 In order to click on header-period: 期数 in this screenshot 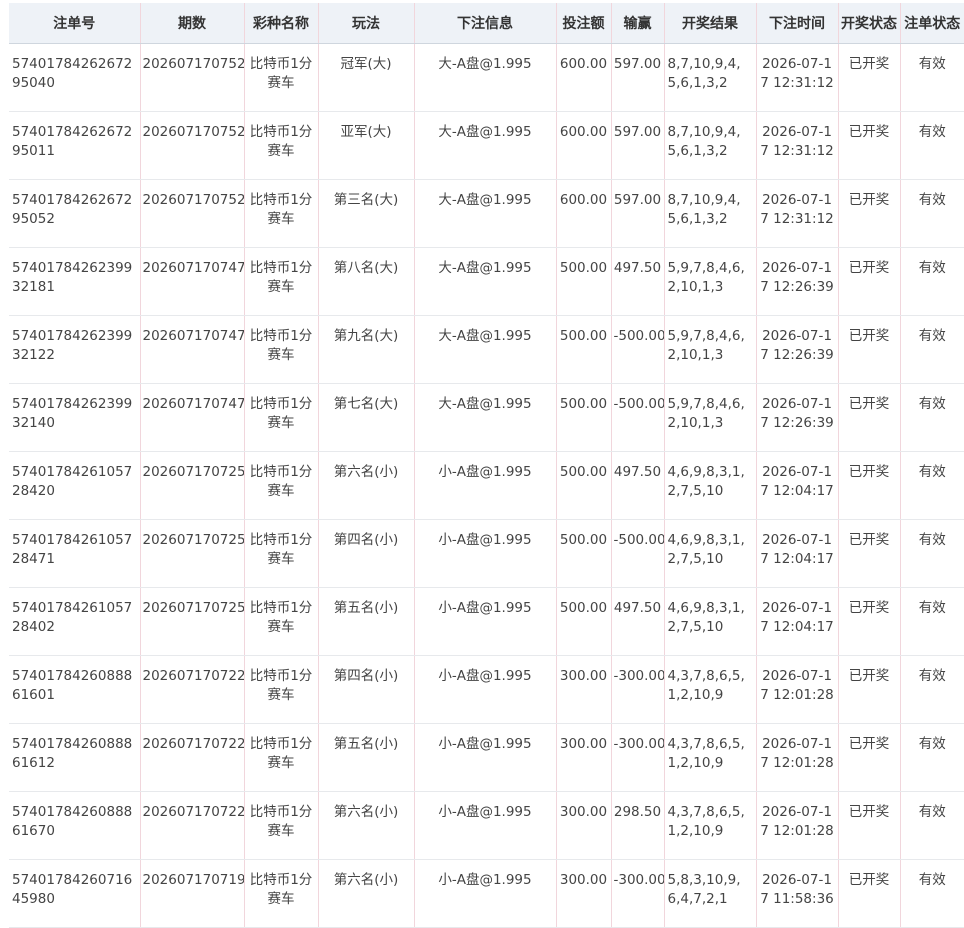, I will do `click(192, 23)`.